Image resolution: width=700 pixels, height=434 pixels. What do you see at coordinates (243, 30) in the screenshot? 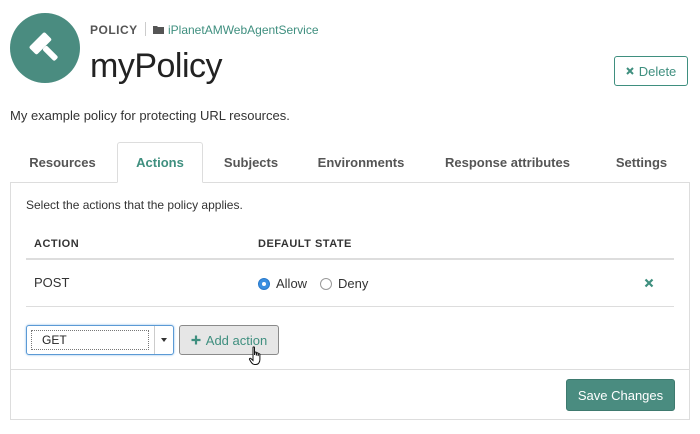
I see `application-link: iPlanetAMWebAgentService` at bounding box center [243, 30].